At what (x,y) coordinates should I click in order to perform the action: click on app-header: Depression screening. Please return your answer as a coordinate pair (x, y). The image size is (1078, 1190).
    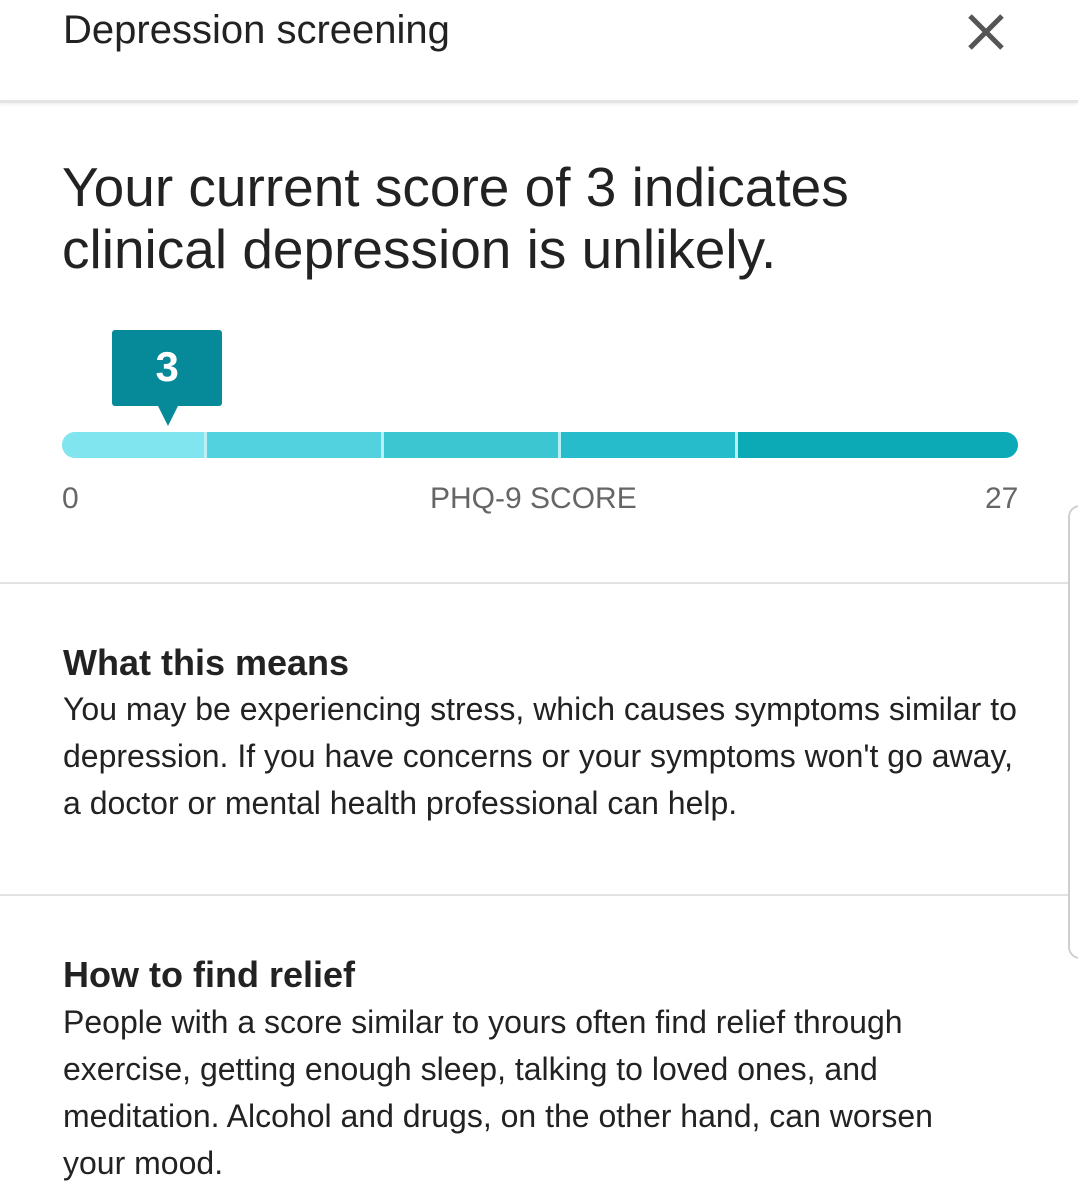
    Looking at the image, I should click on (539, 51).